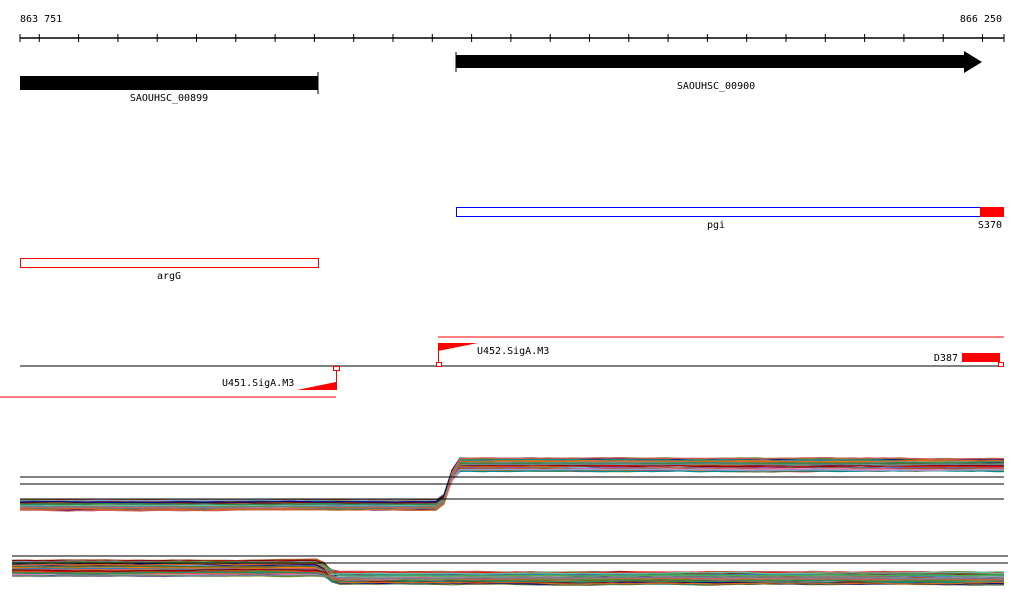 This screenshot has height=611, width=1024. What do you see at coordinates (169, 263) in the screenshot?
I see `feature-argg` at bounding box center [169, 263].